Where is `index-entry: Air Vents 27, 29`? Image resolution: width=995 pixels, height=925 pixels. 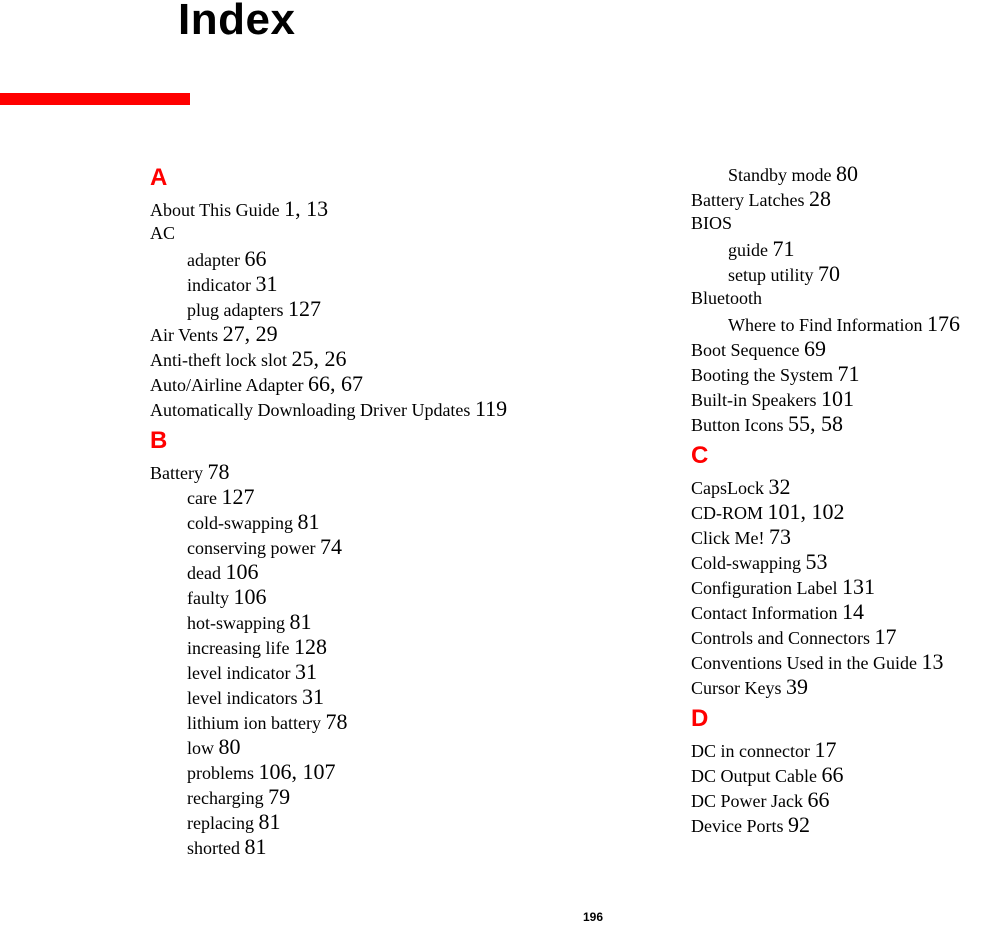 index-entry: Air Vents 27, 29 is located at coordinates (328, 333).